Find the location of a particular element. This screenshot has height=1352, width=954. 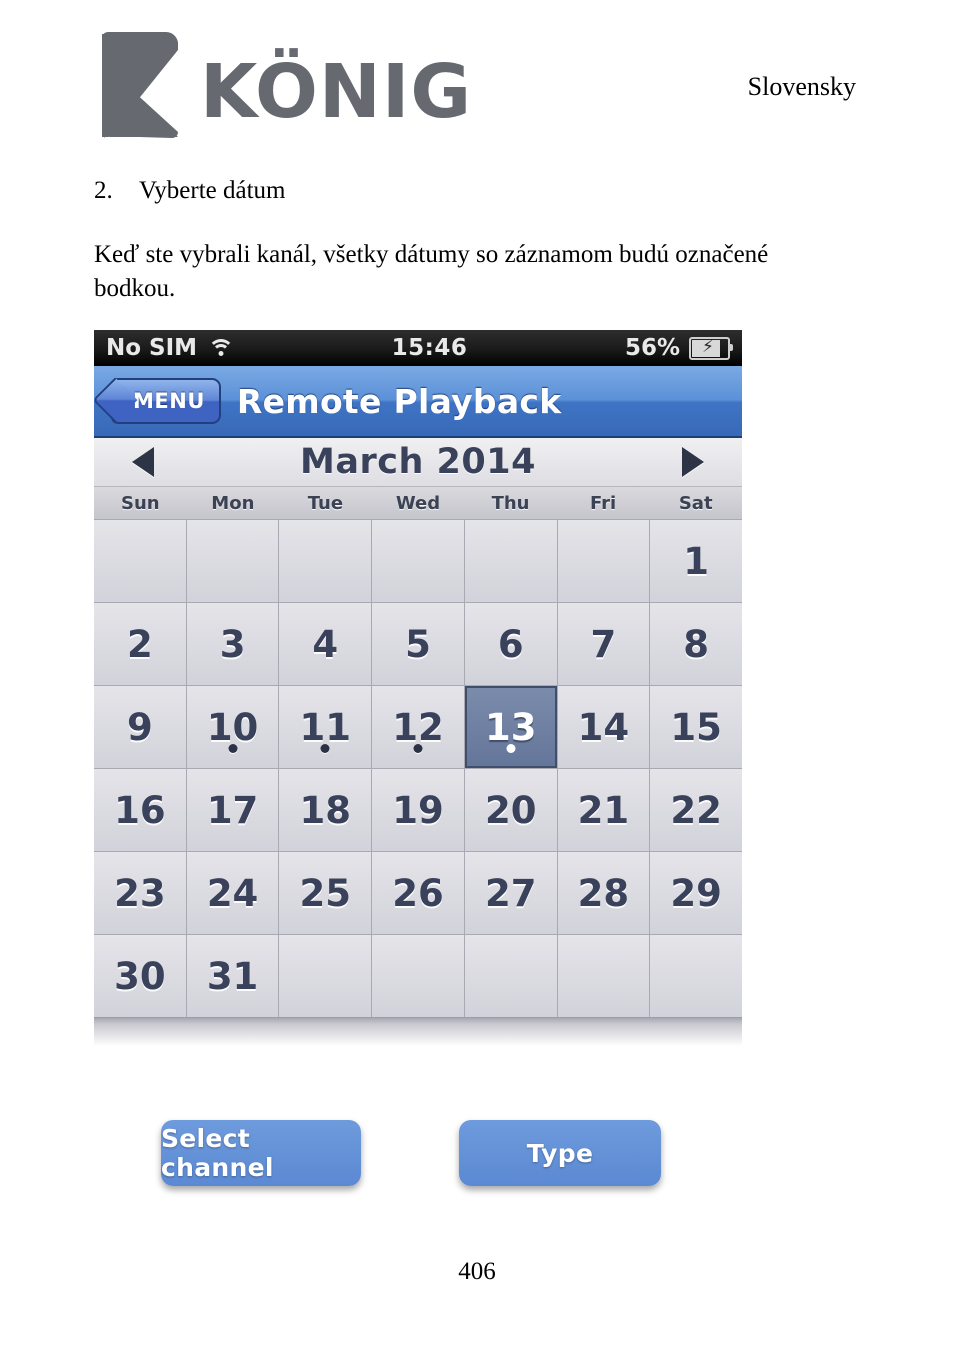

calendar-day-number: 28 is located at coordinates (603, 893).